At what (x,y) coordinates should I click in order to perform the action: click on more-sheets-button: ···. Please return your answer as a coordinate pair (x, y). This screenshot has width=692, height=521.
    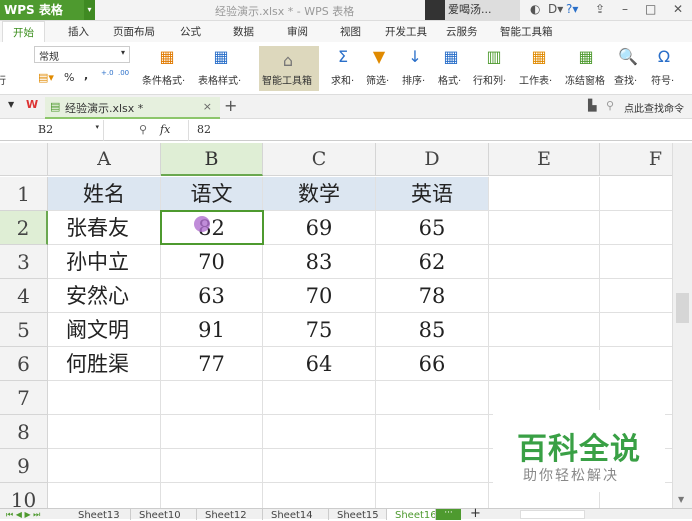
    Looking at the image, I should click on (448, 514).